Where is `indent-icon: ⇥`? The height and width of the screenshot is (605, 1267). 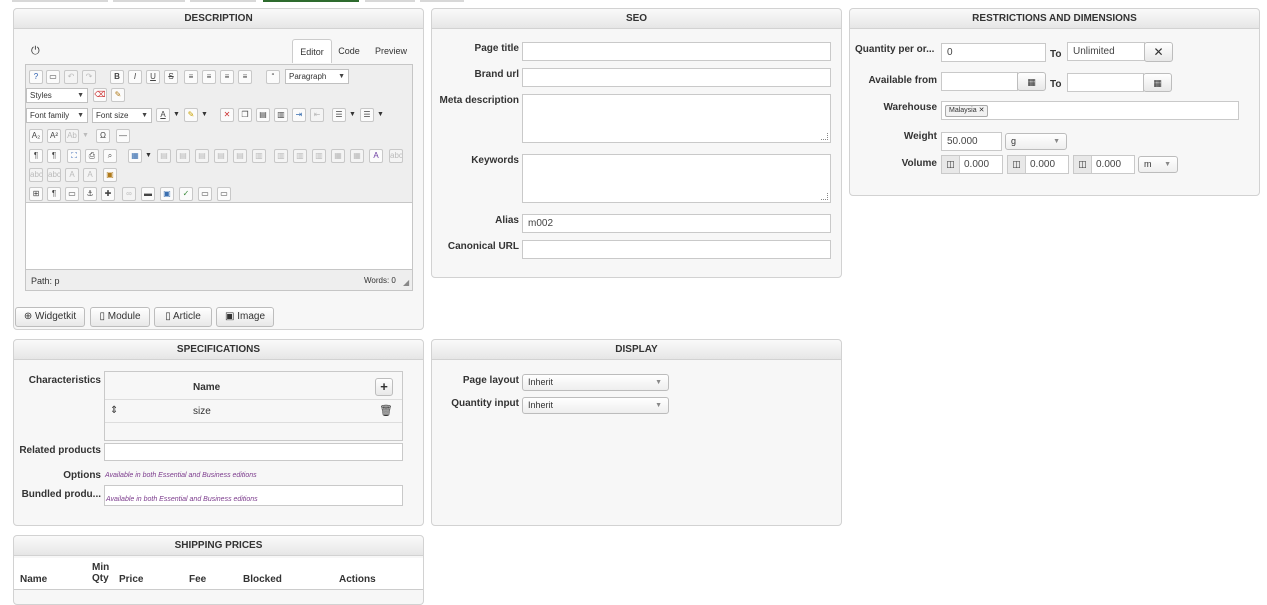 indent-icon: ⇥ is located at coordinates (299, 115).